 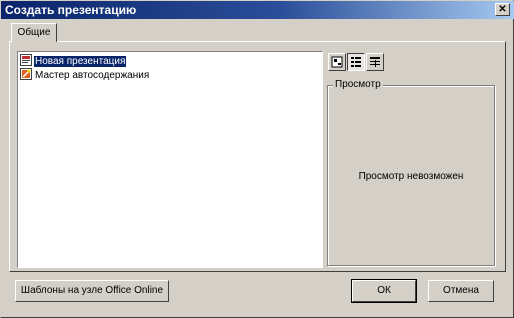 I want to click on office-online-templates-button: Шаблоны на узле Office Online, so click(x=92, y=291).